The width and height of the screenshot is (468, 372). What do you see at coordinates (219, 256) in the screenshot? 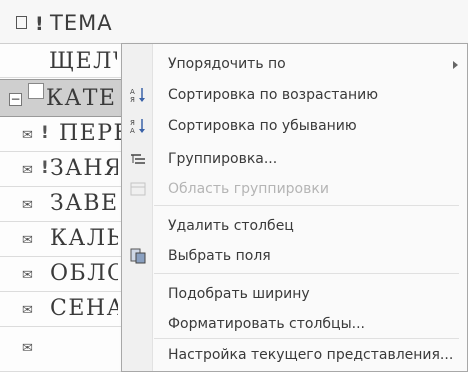
I see `menu-item-label: Выбрать поля` at bounding box center [219, 256].